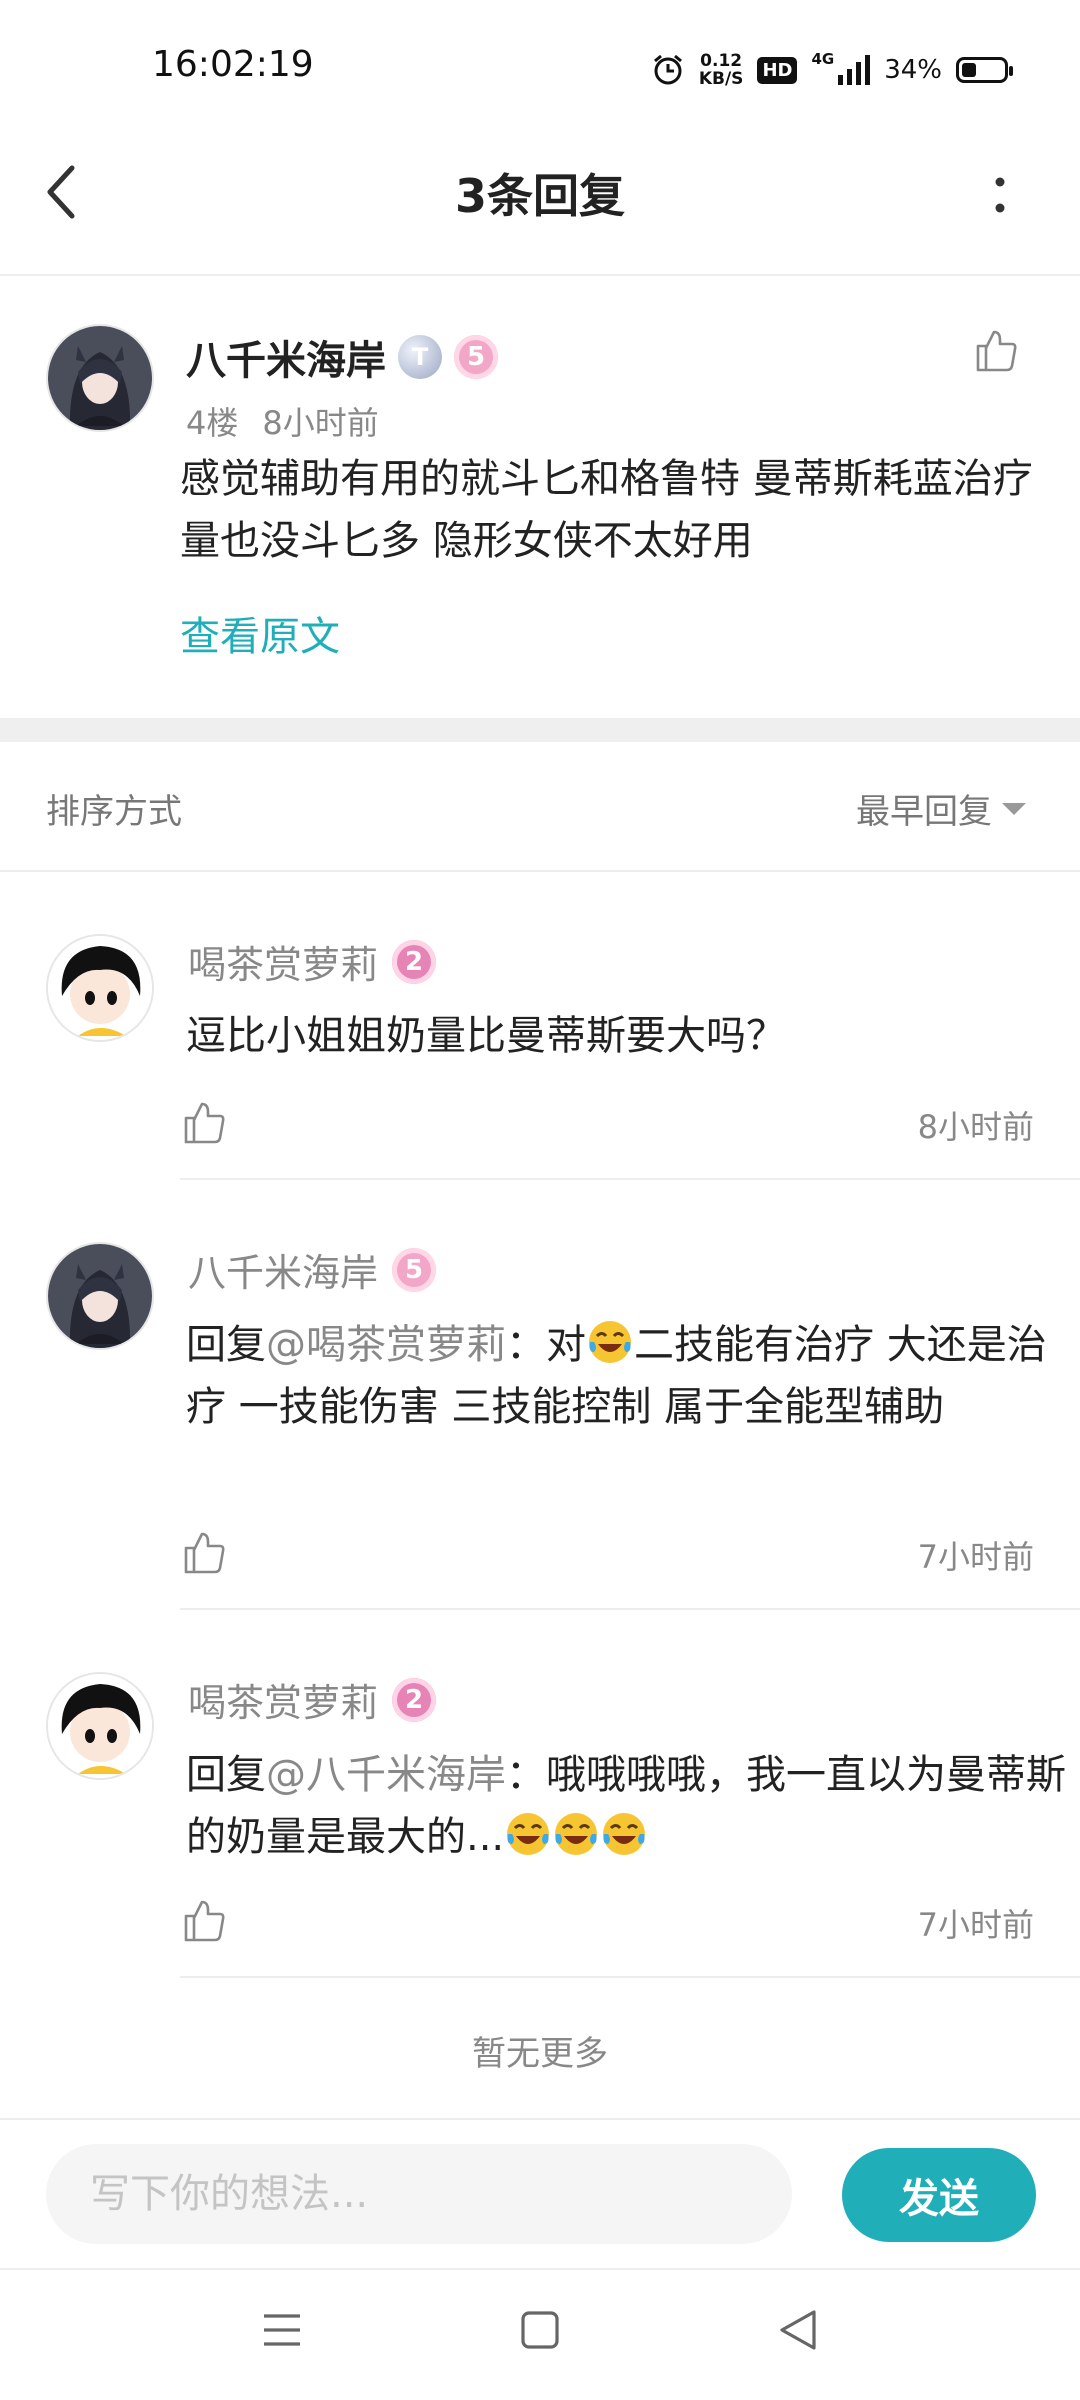 This screenshot has width=1080, height=2400. Describe the element at coordinates (975, 1127) in the screenshot. I see `reply-time: 8小时前` at that location.